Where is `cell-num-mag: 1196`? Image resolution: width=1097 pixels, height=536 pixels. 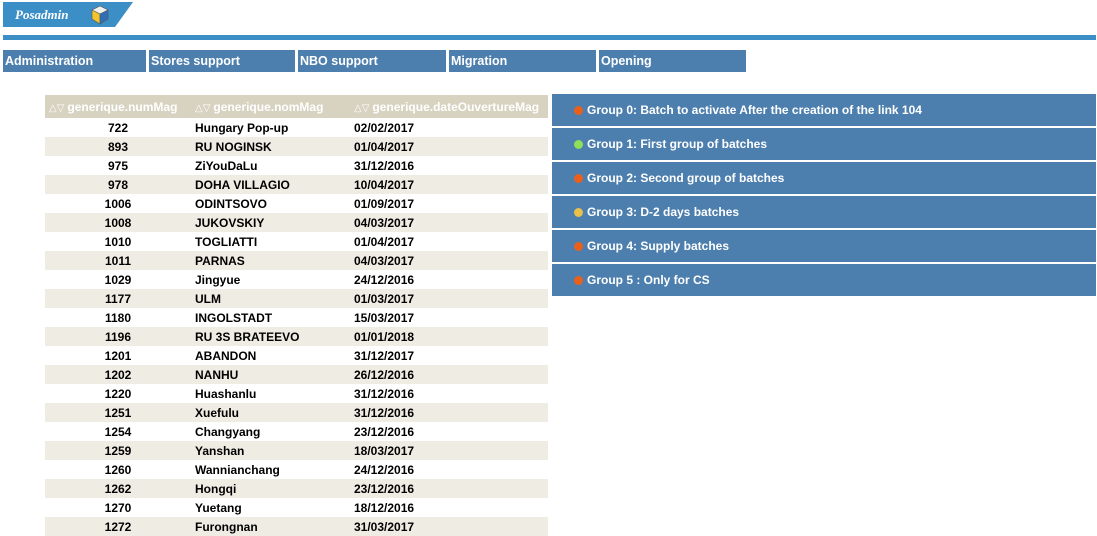 cell-num-mag: 1196 is located at coordinates (118, 336).